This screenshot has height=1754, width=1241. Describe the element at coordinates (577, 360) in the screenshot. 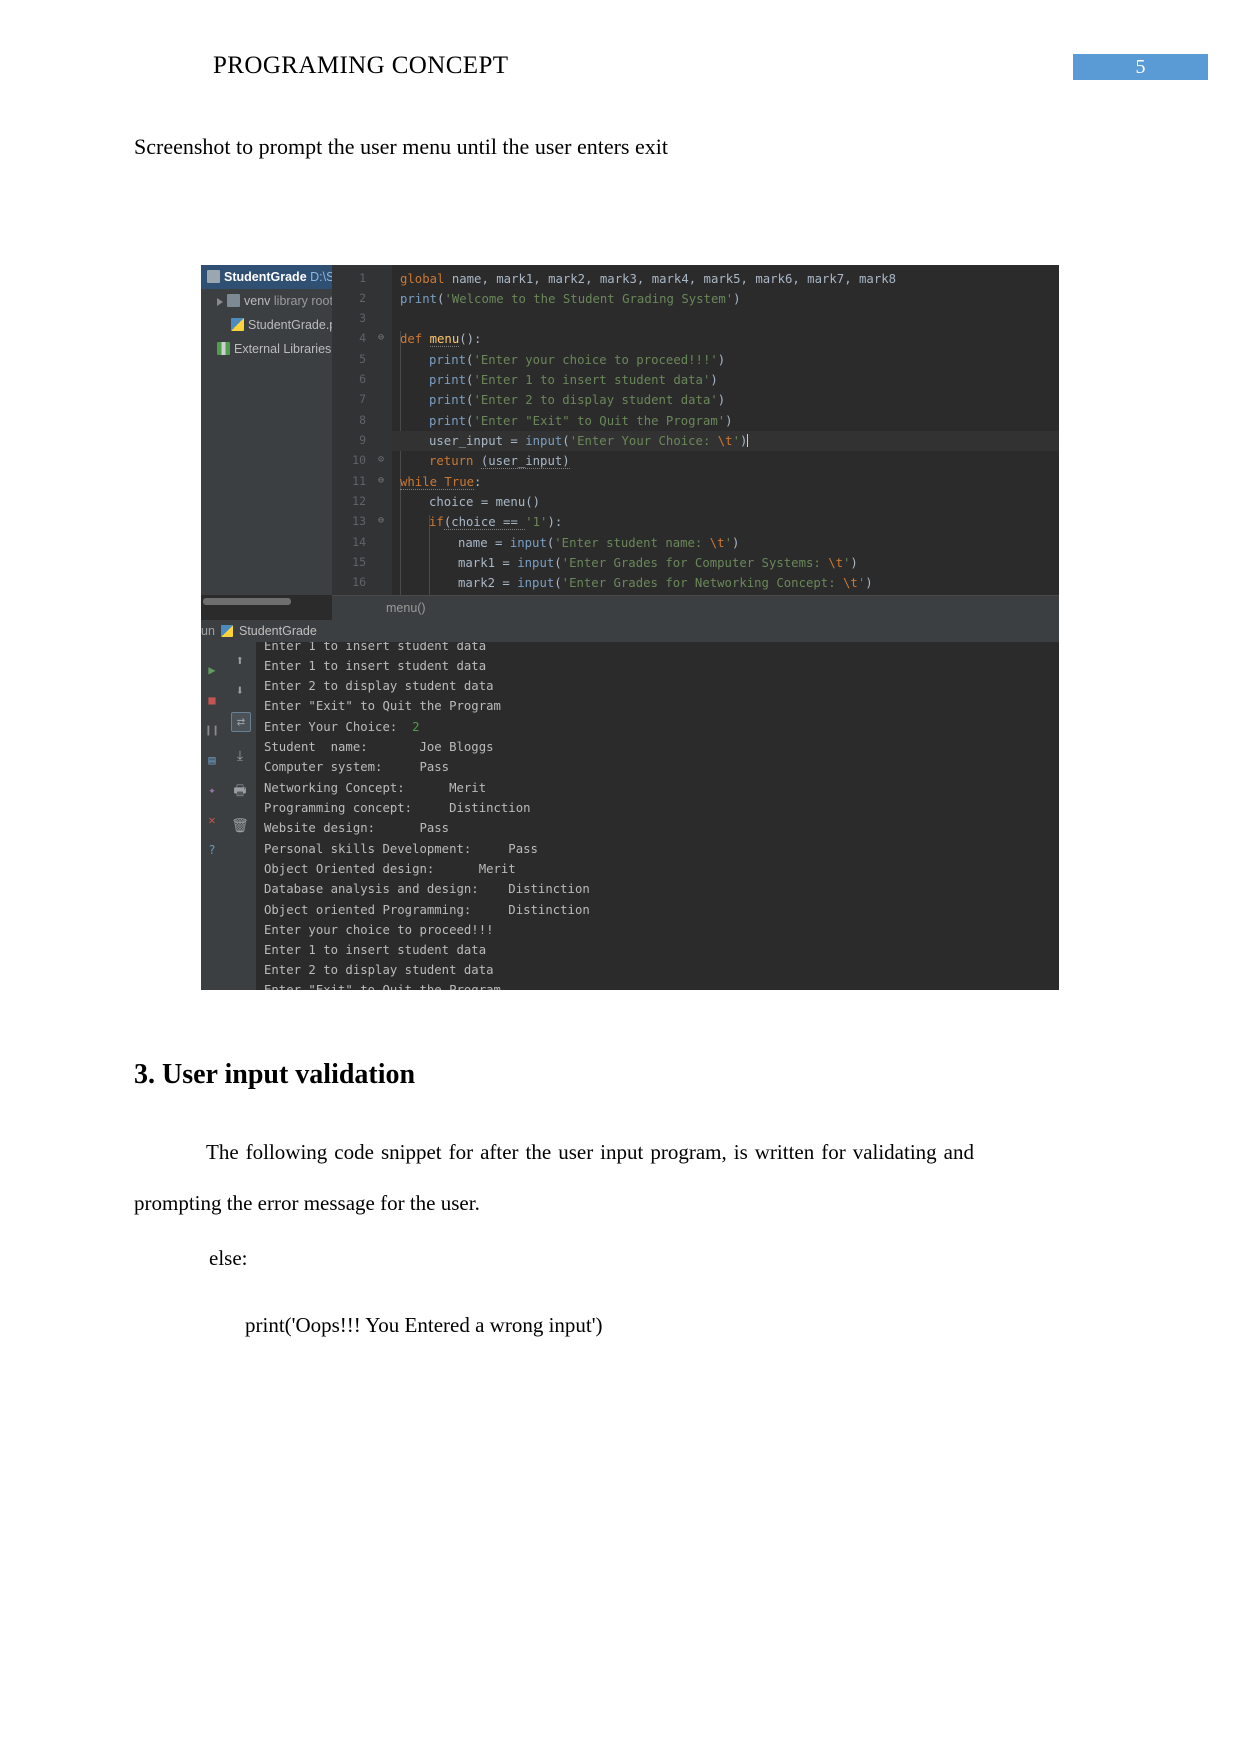

I see `code-line-5: print('Enter your choice to proceed!!!')` at that location.